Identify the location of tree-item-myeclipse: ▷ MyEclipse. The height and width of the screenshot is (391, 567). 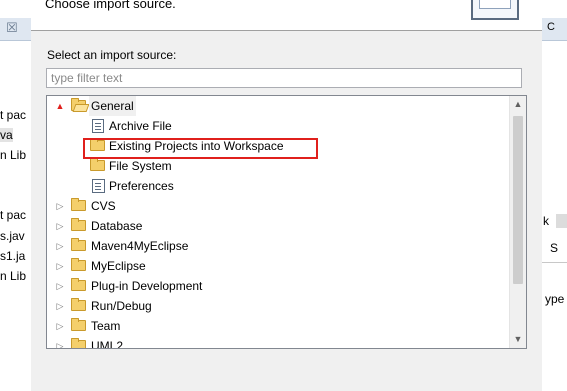
(277, 266).